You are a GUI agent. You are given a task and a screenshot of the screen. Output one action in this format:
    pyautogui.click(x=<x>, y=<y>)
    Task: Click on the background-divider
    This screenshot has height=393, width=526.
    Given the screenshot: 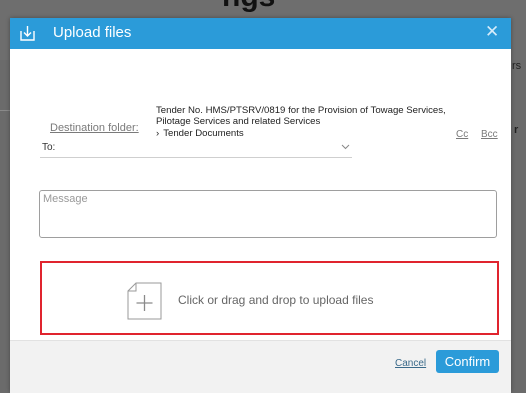 What is the action you would take?
    pyautogui.click(x=5, y=110)
    